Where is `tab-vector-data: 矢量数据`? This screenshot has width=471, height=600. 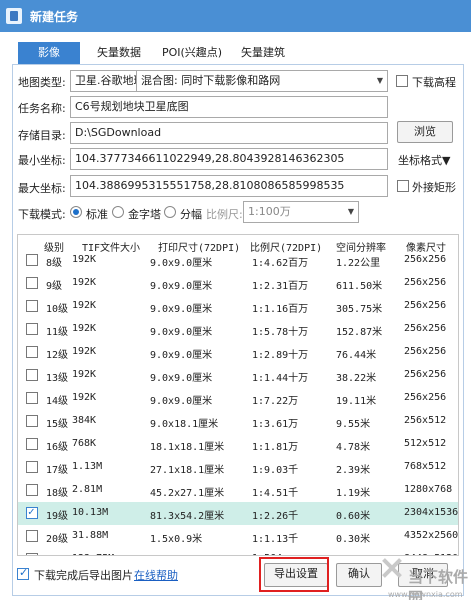 tab-vector-data: 矢量数据 is located at coordinates (119, 53).